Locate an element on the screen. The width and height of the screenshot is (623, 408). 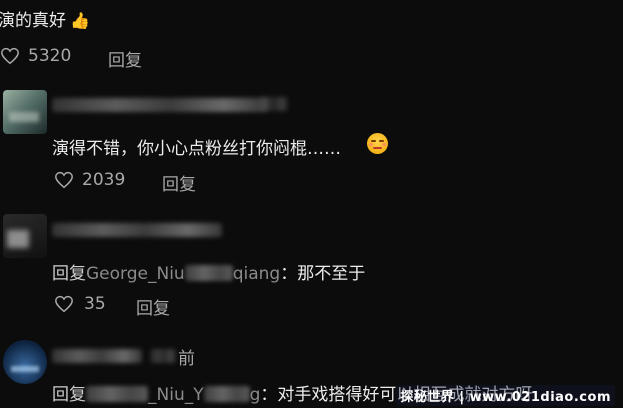
comment-1-text: 演的真好 👍 is located at coordinates (45, 18).